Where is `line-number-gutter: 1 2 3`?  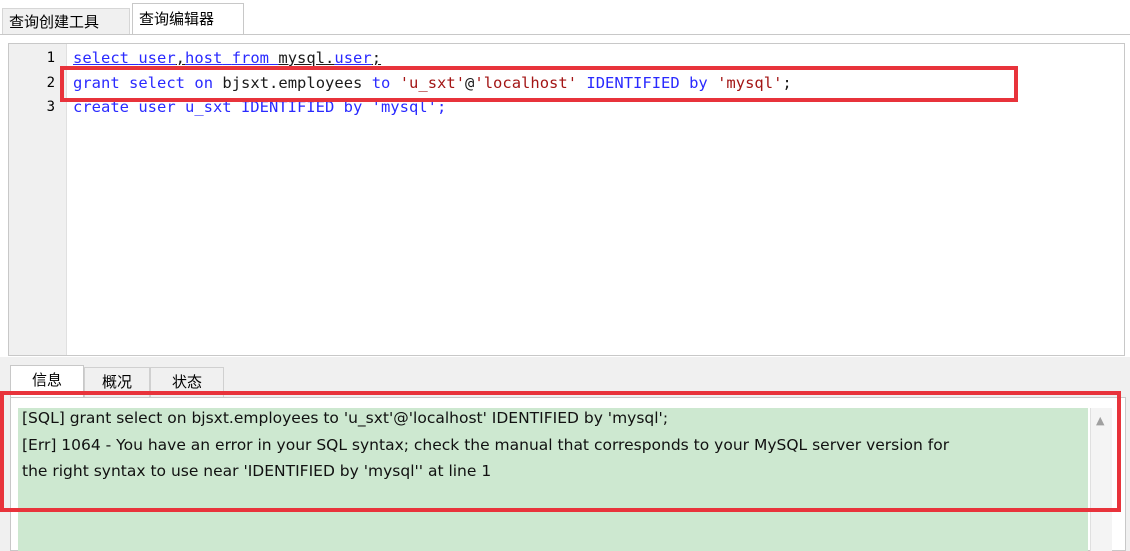
line-number-gutter: 1 2 3 is located at coordinates (38, 199).